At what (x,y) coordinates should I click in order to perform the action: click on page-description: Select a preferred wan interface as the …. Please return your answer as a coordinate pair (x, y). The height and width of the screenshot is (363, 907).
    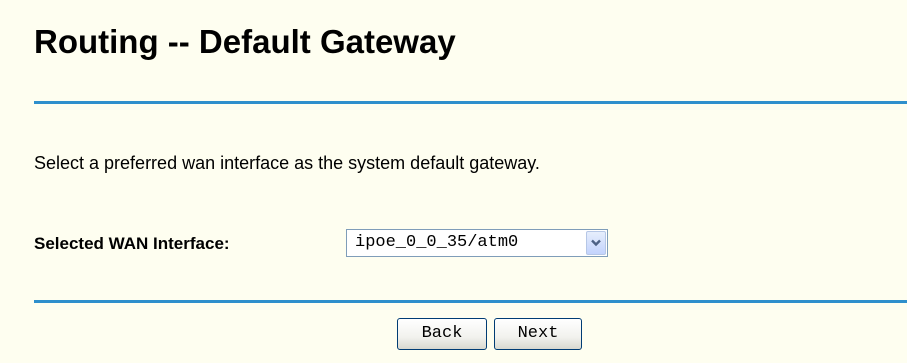
    Looking at the image, I should click on (287, 163).